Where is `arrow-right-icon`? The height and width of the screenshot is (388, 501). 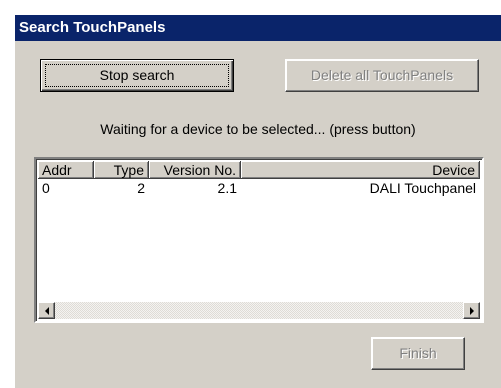 arrow-right-icon is located at coordinates (471, 310).